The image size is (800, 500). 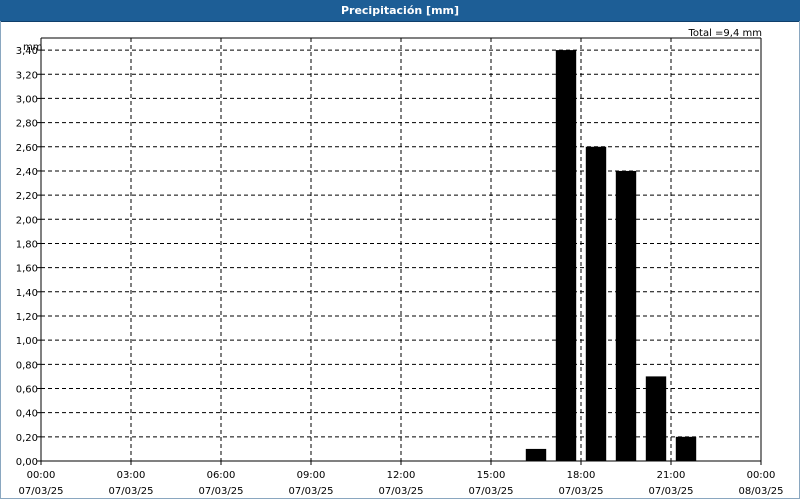 I want to click on x-tick-time: 09:00, so click(x=311, y=475).